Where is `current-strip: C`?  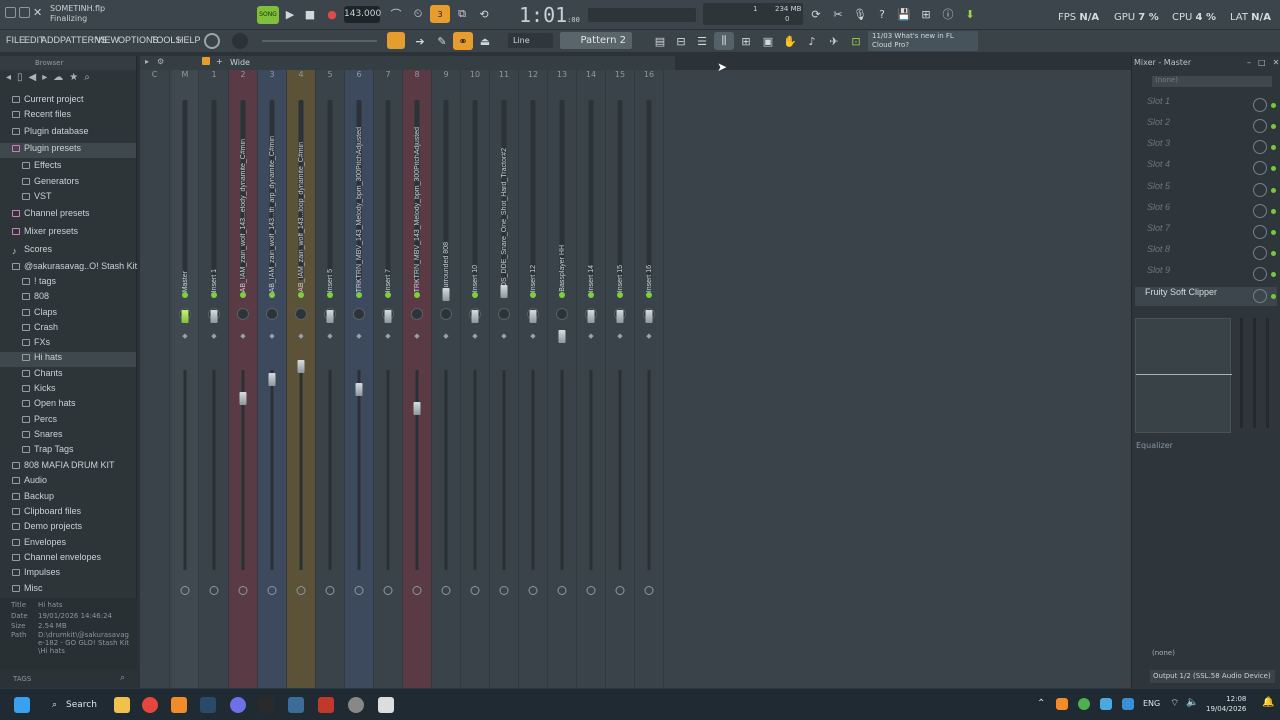 current-strip: C is located at coordinates (155, 379).